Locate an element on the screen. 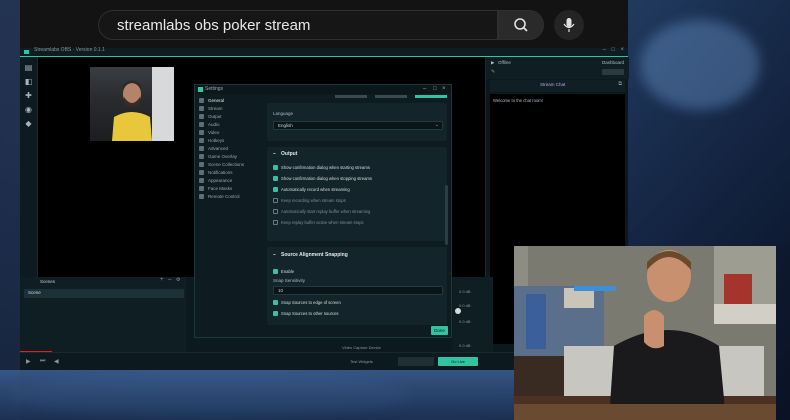 The image size is (790, 420). scene-settings-icon: ⚙ is located at coordinates (178, 280).